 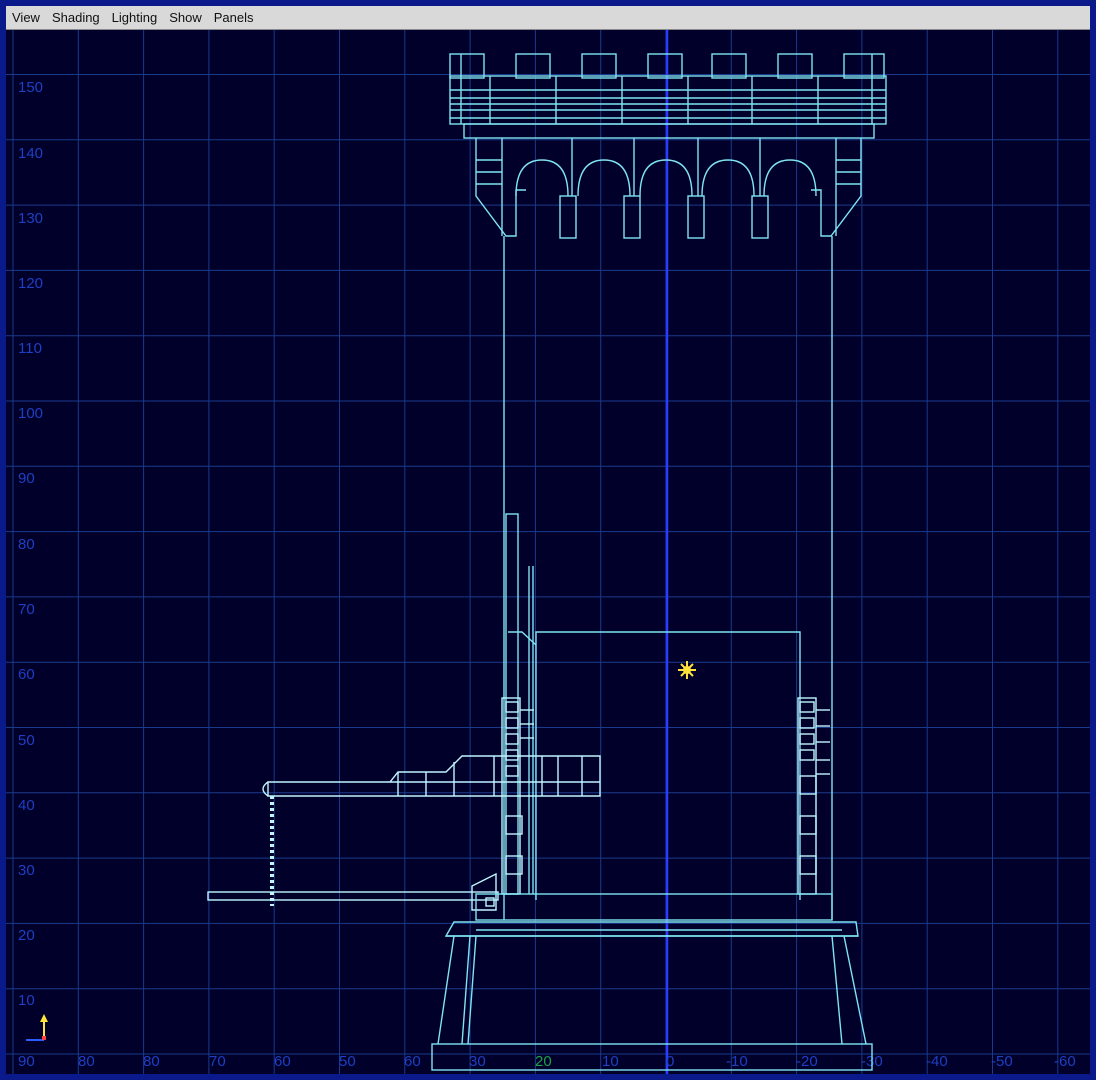 What do you see at coordinates (1065, 1061) in the screenshot?
I see `x-tick-label: -60` at bounding box center [1065, 1061].